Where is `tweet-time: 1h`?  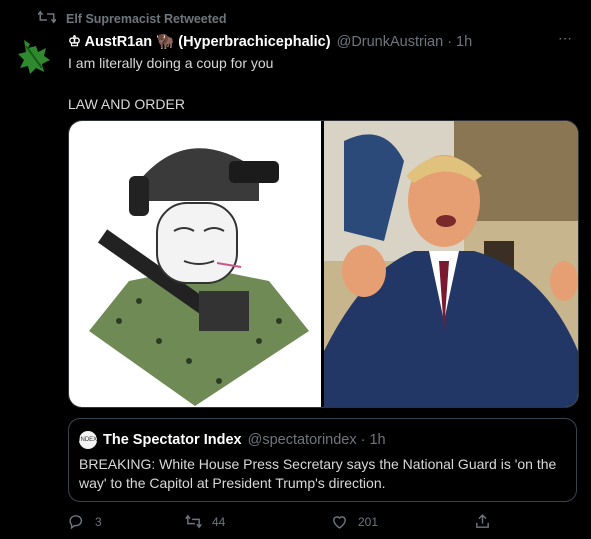 tweet-time: 1h is located at coordinates (464, 42).